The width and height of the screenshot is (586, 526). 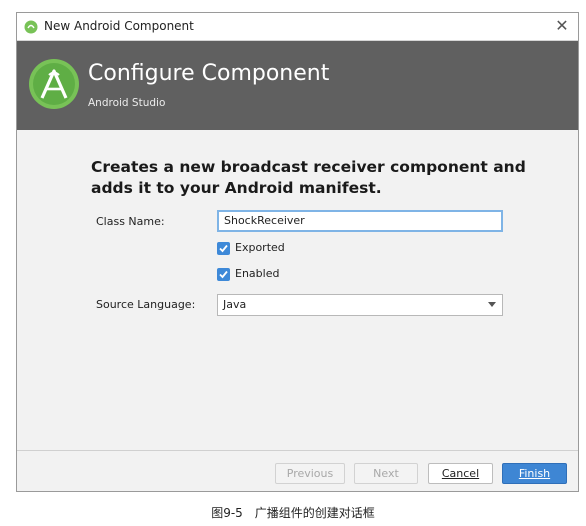 I want to click on window-title: New Android Component, so click(x=119, y=26).